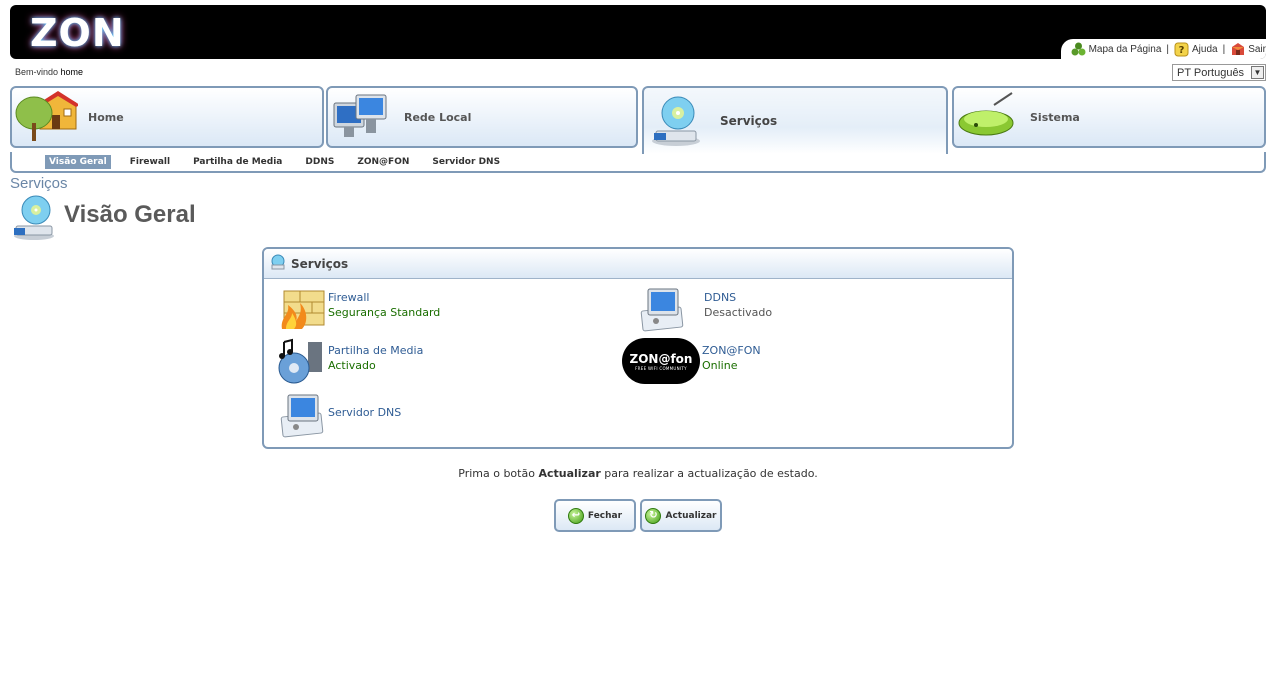 Image resolution: width=1276 pixels, height=698 pixels. Describe the element at coordinates (661, 361) in the screenshot. I see `zonfon-logo: ZON@fon FREE WIFI COMMUNITY` at that location.